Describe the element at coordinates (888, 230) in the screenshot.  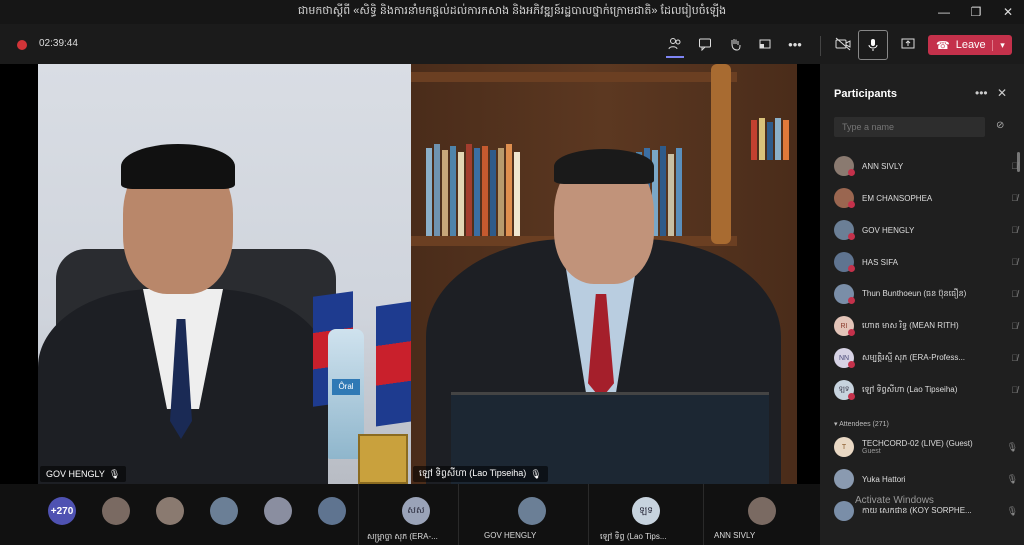
I see `participant-name: GOV HENGLY` at that location.